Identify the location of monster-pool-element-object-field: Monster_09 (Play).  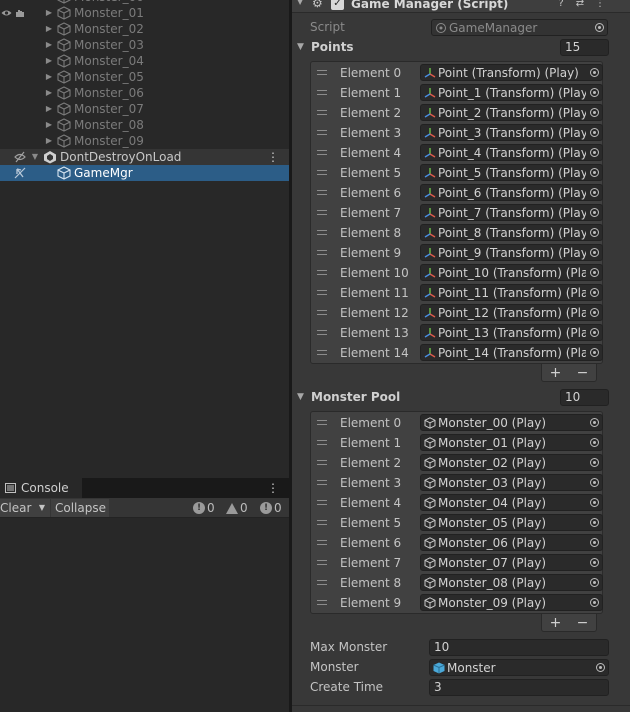
(511, 602).